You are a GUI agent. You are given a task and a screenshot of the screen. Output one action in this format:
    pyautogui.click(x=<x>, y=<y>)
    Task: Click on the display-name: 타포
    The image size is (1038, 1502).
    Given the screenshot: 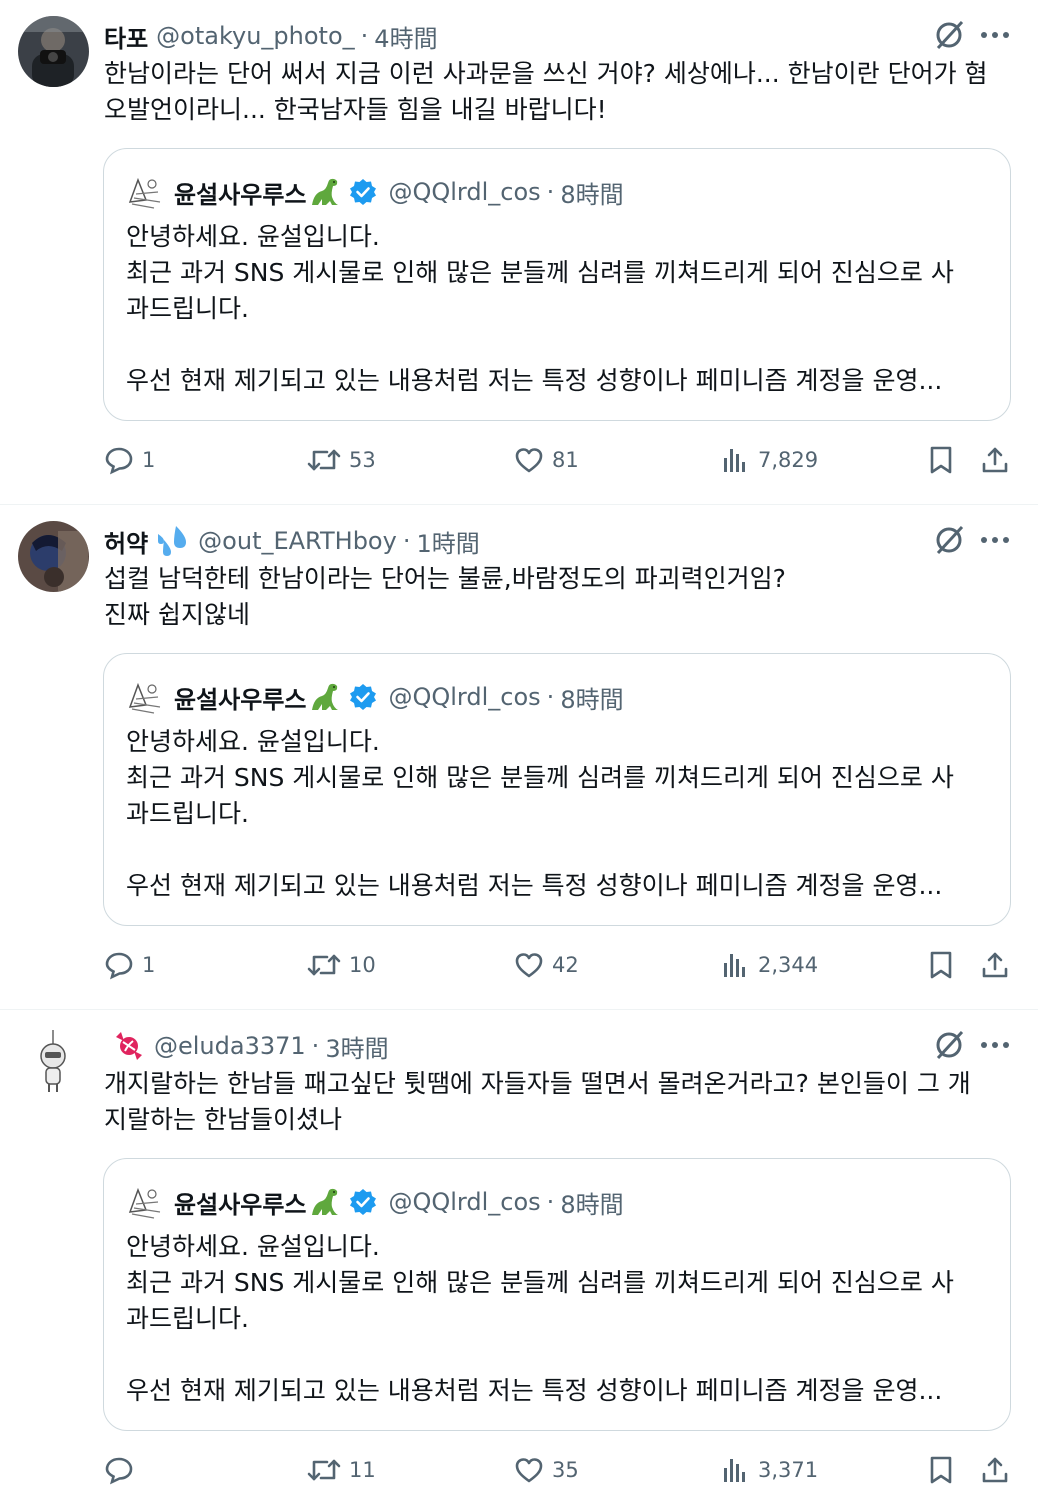 What is the action you would take?
    pyautogui.click(x=126, y=36)
    